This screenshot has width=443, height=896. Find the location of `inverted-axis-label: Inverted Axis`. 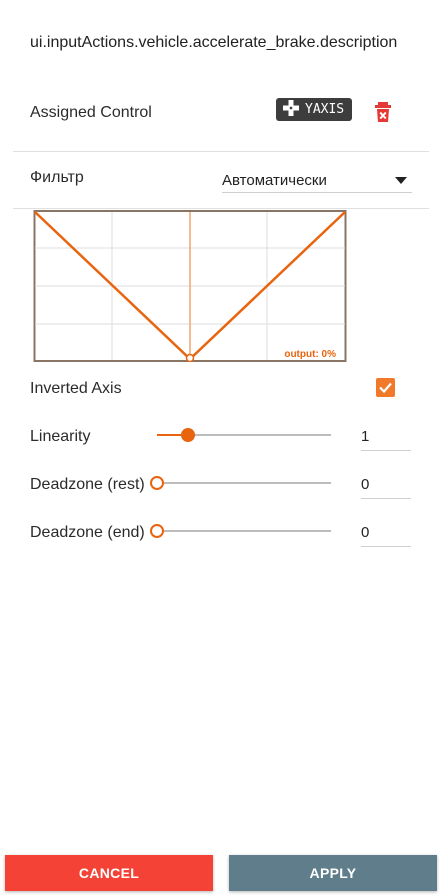

inverted-axis-label: Inverted Axis is located at coordinates (76, 388).